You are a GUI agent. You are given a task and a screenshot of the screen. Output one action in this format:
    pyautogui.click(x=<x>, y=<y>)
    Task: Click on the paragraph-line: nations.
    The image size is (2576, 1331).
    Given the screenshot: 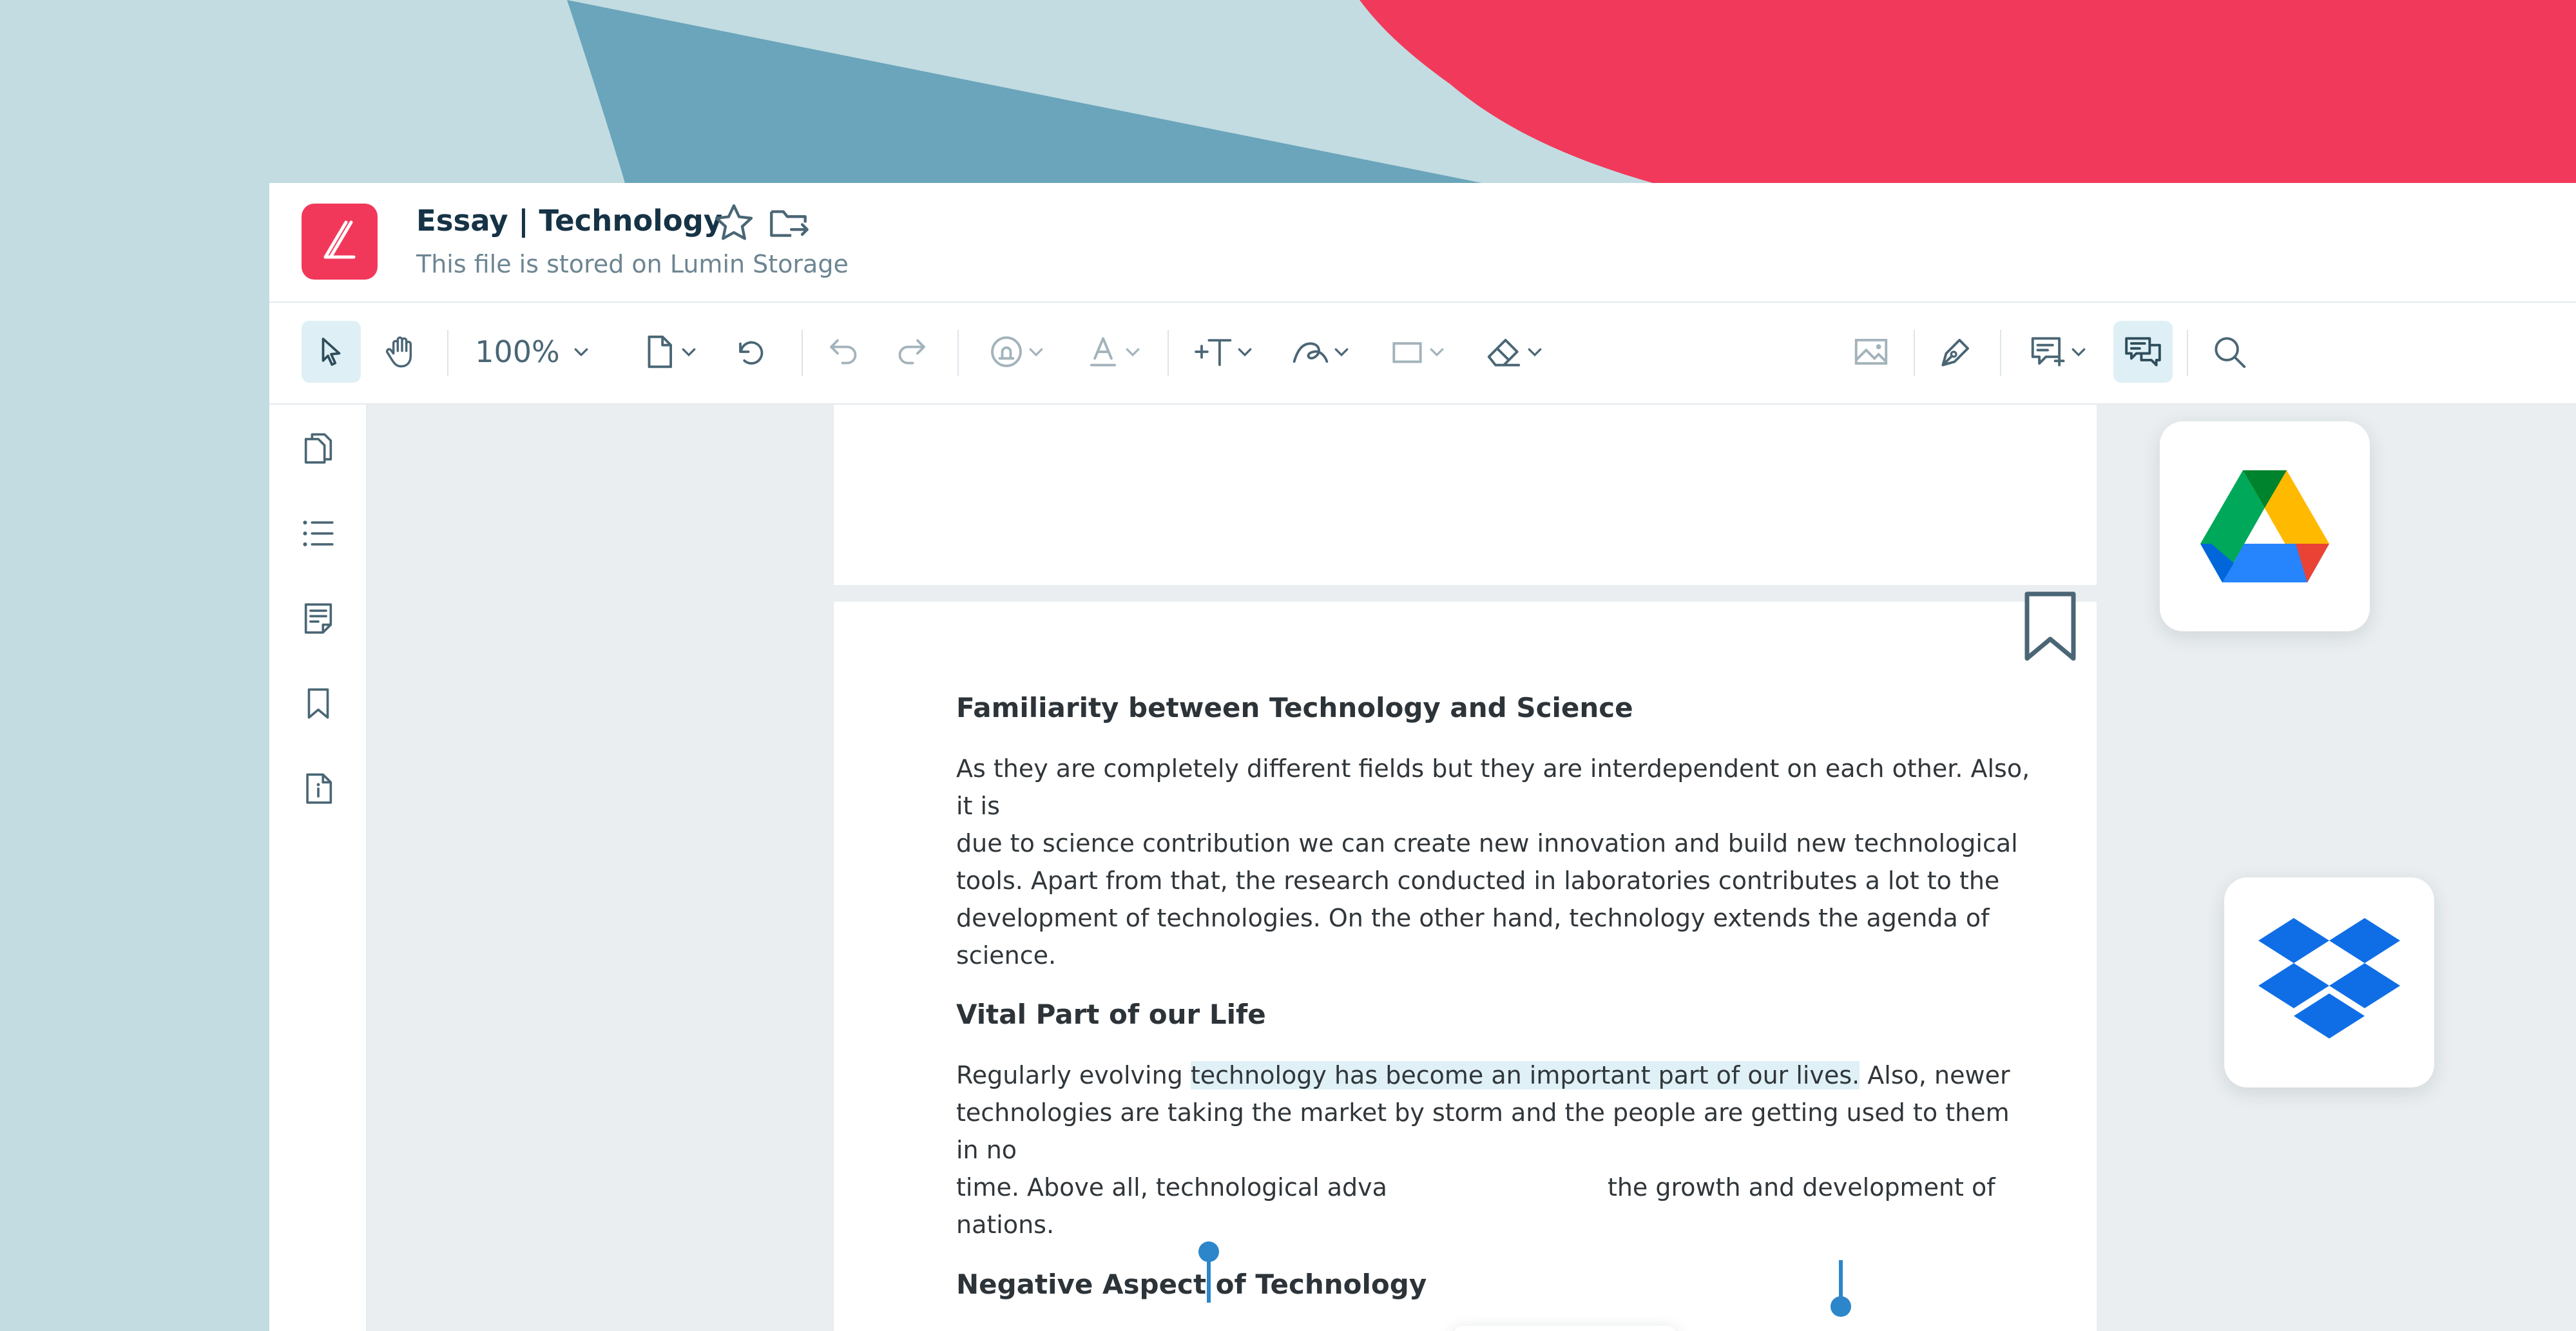 What is the action you would take?
    pyautogui.click(x=1005, y=1225)
    